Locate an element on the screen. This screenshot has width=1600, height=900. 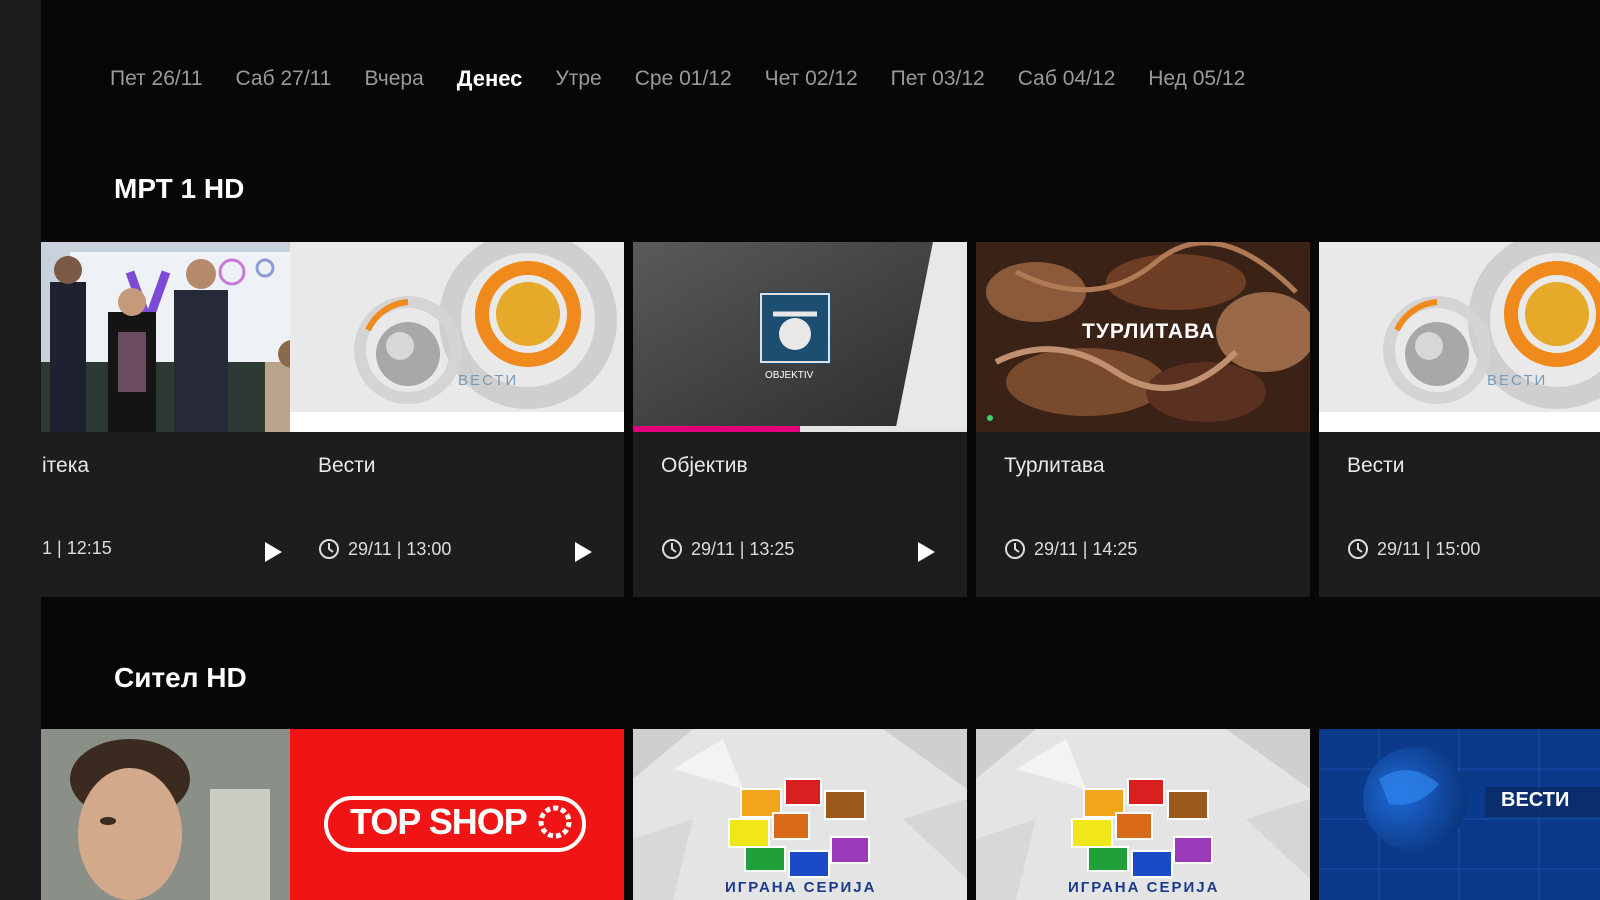
program-progress is located at coordinates (800, 429).